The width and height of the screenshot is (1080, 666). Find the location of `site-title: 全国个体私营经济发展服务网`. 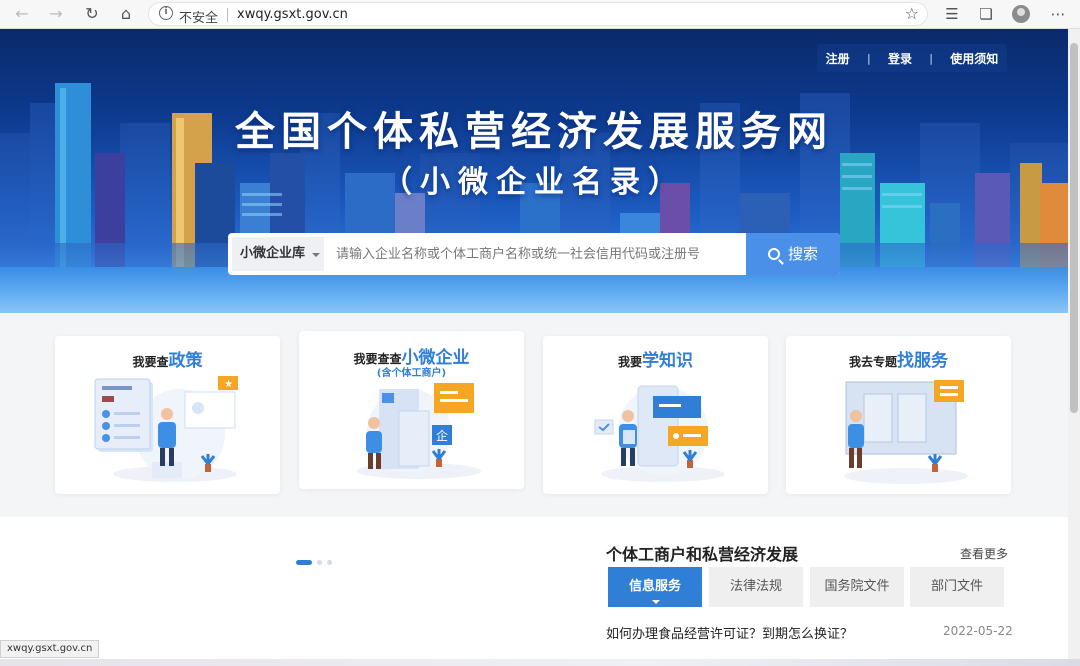

site-title: 全国个体私营经济发展服务网 is located at coordinates (534, 132).